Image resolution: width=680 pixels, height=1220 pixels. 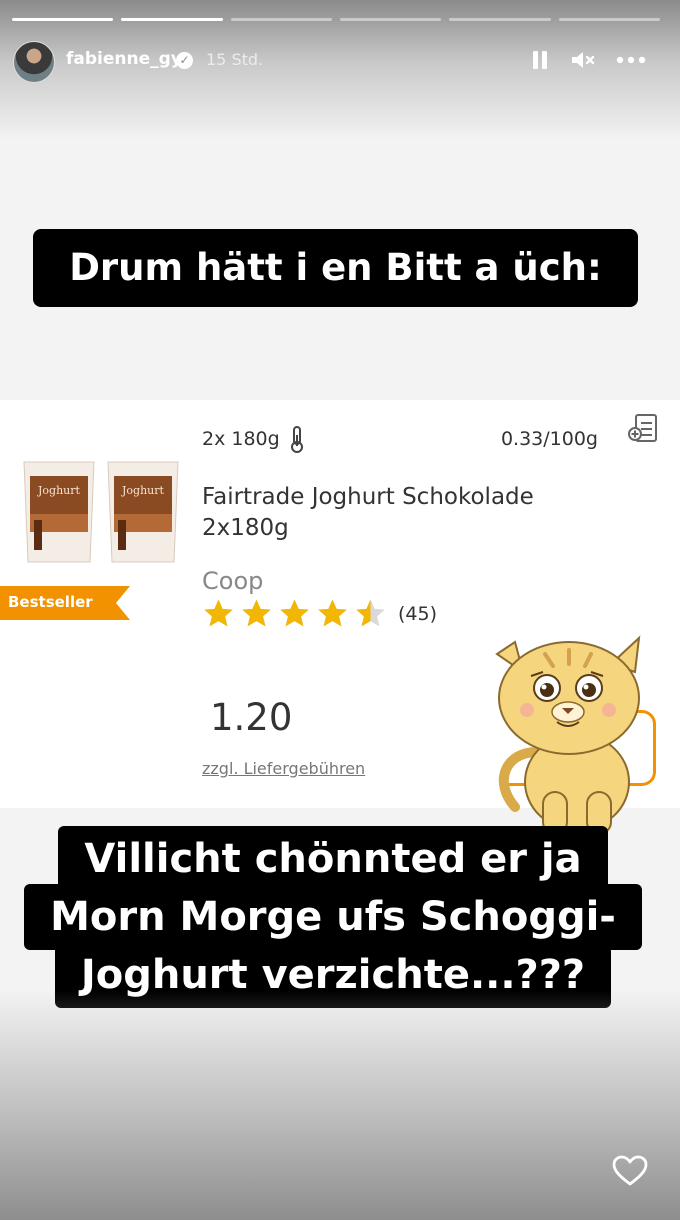 What do you see at coordinates (333, 859) in the screenshot?
I see `caption-line: Villicht chönnted er ja` at bounding box center [333, 859].